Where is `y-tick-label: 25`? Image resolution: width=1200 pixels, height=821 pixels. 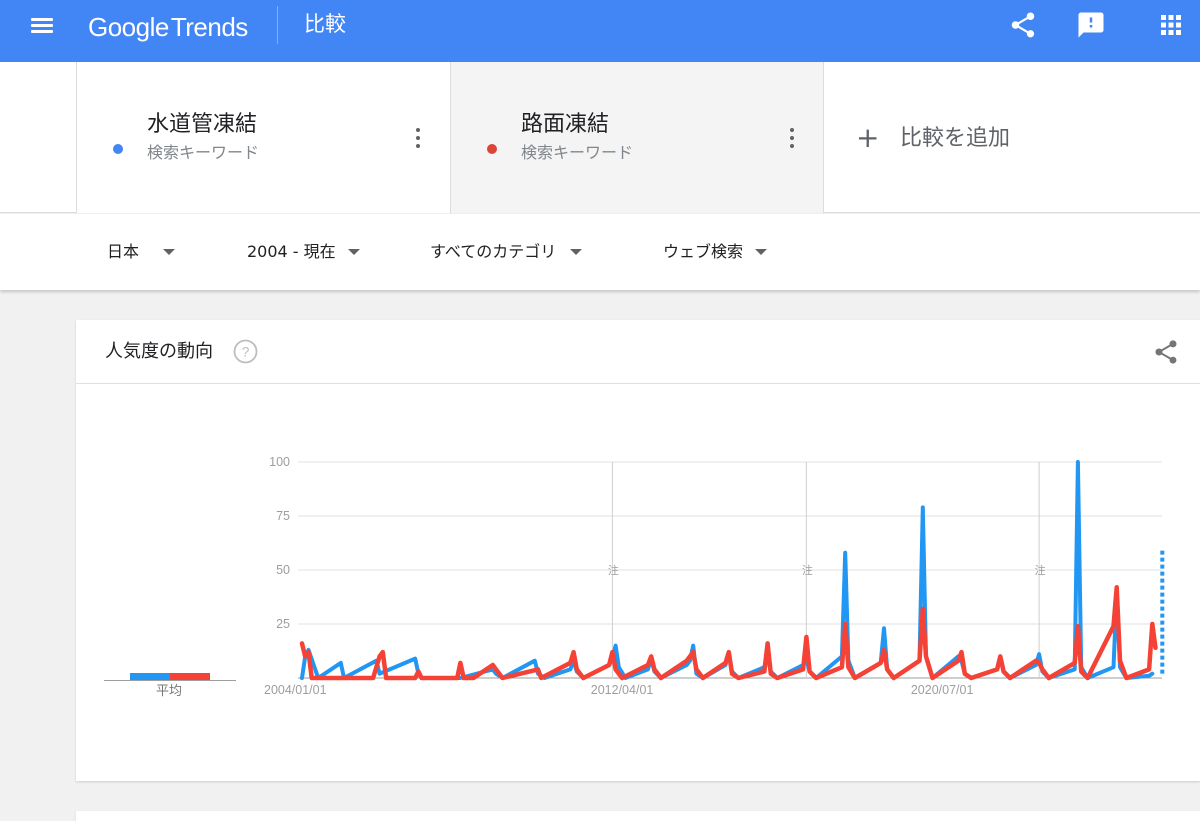 y-tick-label: 25 is located at coordinates (283, 624).